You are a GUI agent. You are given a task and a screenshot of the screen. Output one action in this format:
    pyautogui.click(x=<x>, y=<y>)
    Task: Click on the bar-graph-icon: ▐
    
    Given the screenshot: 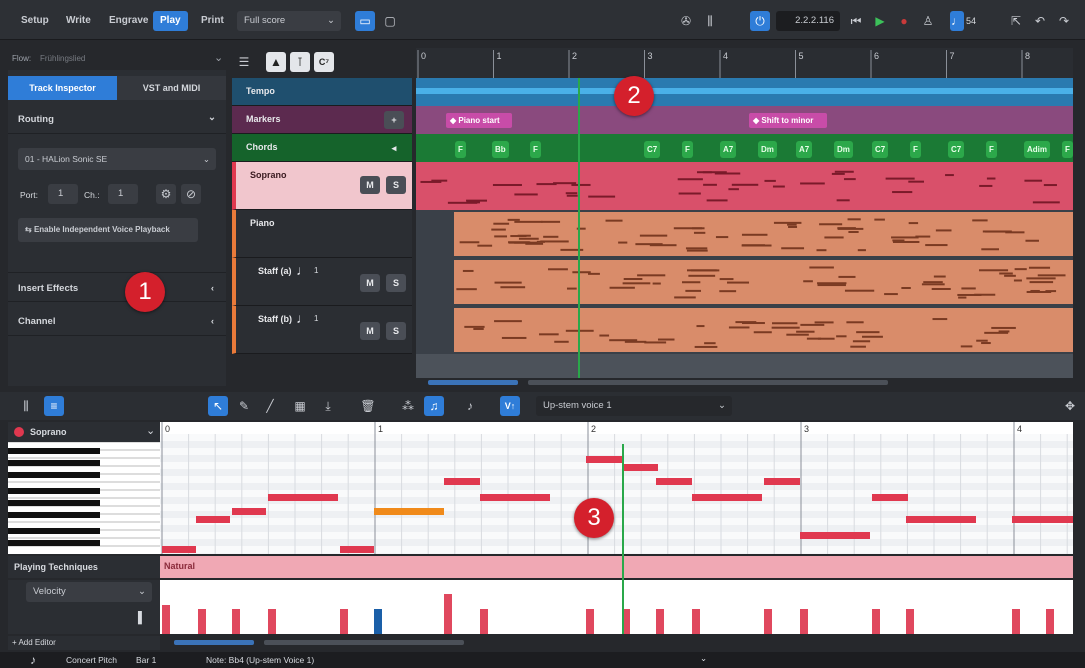 What is the action you would take?
    pyautogui.click(x=138, y=618)
    